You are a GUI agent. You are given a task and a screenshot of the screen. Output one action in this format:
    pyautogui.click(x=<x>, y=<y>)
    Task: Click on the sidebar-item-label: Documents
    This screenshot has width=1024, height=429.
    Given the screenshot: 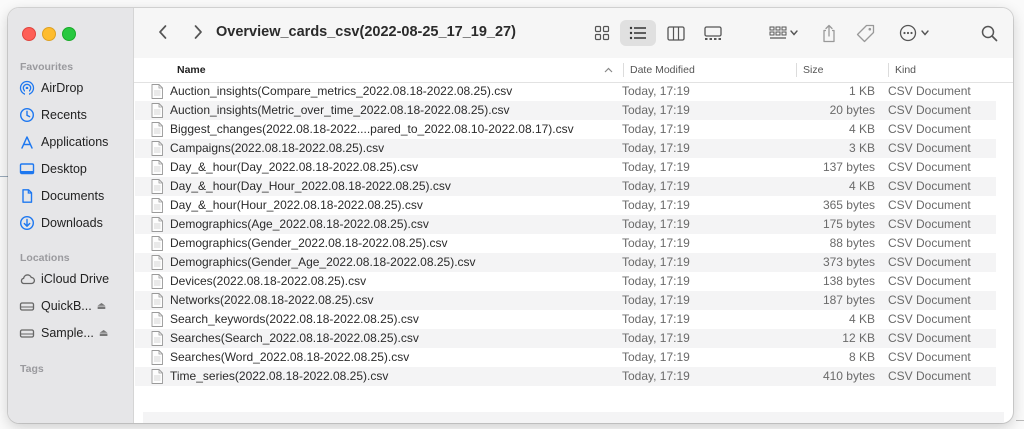 What is the action you would take?
    pyautogui.click(x=73, y=196)
    